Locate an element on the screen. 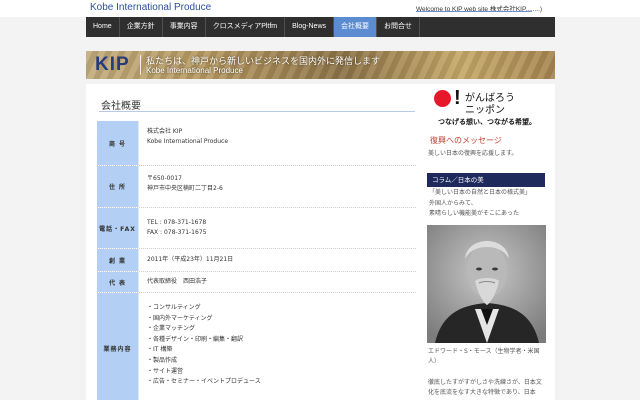 The image size is (640, 400). column-line: 素晴らしい機能美がそこにあった is located at coordinates (474, 213).